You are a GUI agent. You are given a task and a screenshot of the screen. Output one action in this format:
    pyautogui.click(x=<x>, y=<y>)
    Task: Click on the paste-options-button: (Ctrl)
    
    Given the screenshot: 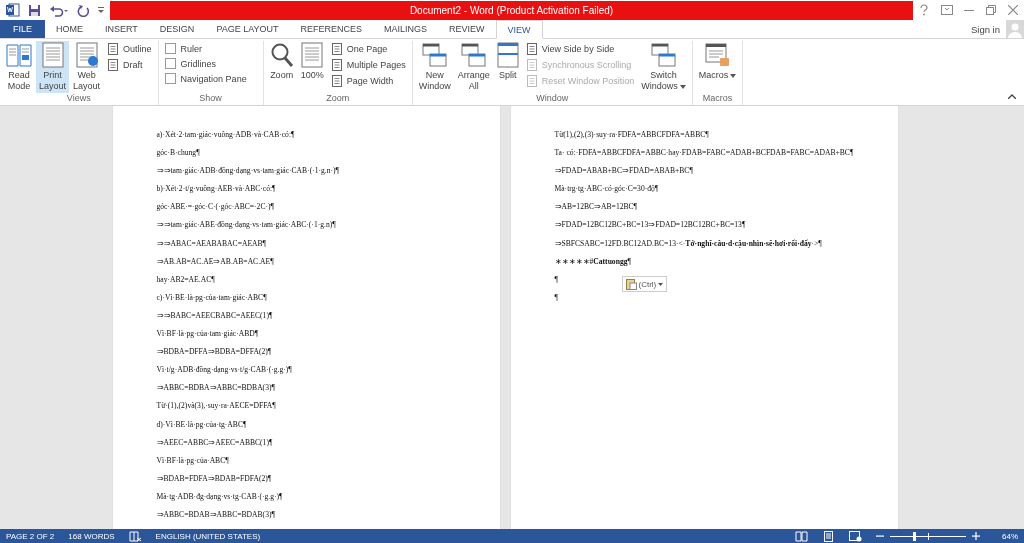 What is the action you would take?
    pyautogui.click(x=644, y=284)
    